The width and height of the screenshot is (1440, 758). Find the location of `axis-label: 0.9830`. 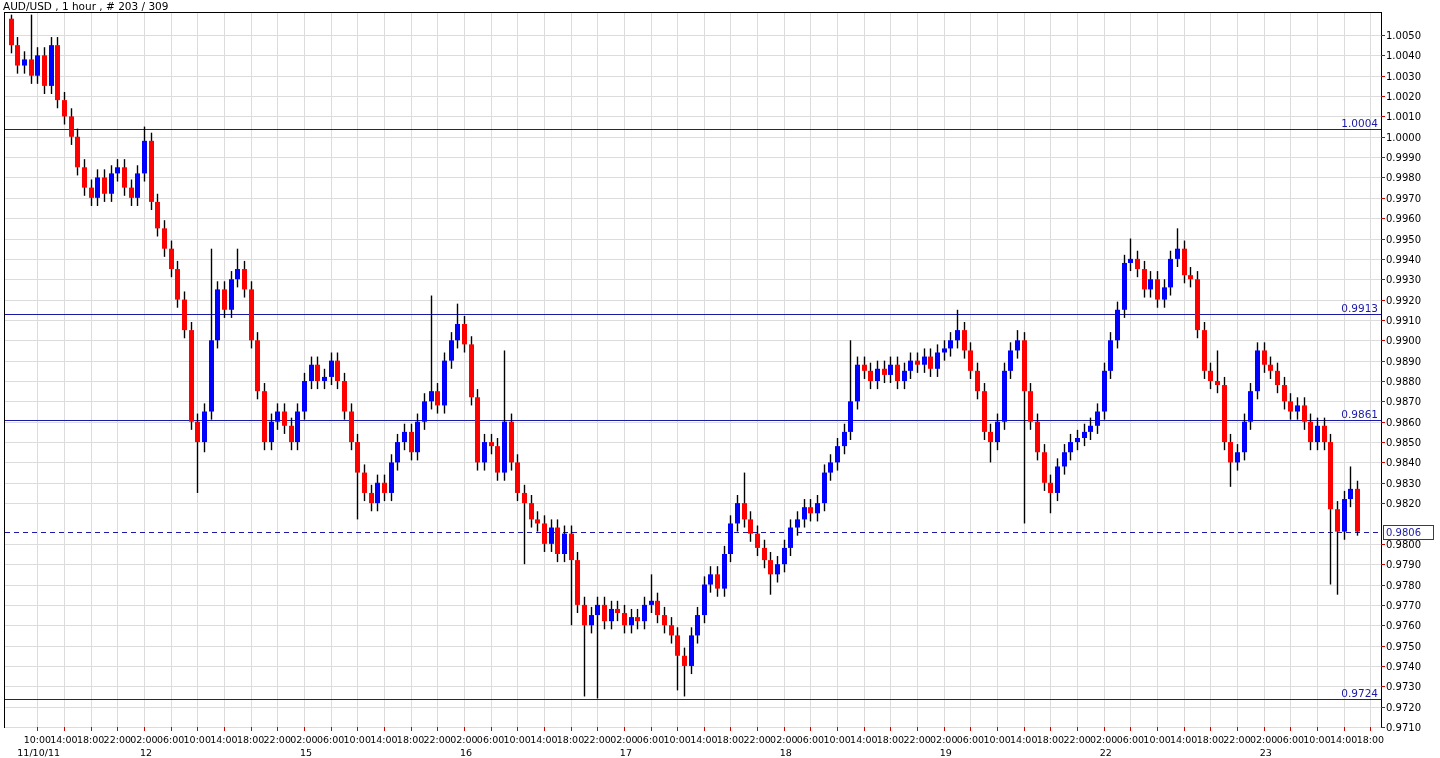

axis-label: 0.9830 is located at coordinates (1403, 483).